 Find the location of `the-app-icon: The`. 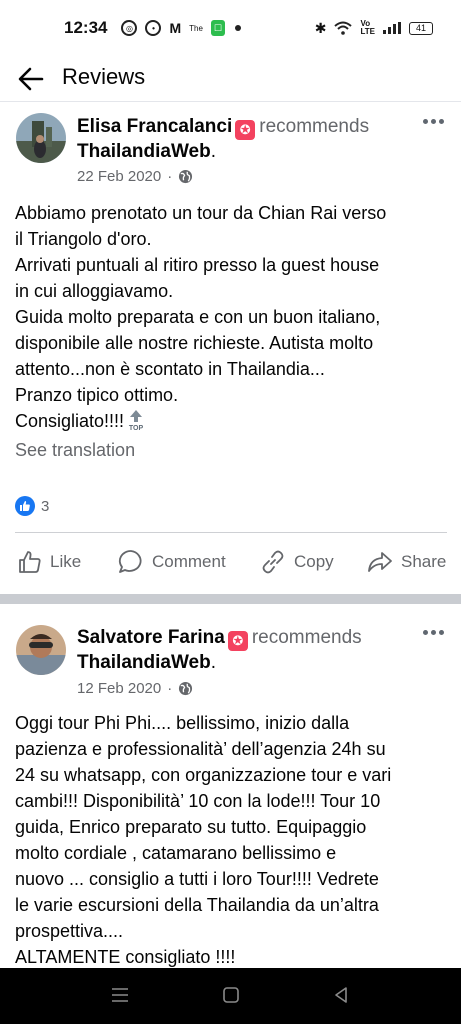

the-app-icon: The is located at coordinates (196, 28).